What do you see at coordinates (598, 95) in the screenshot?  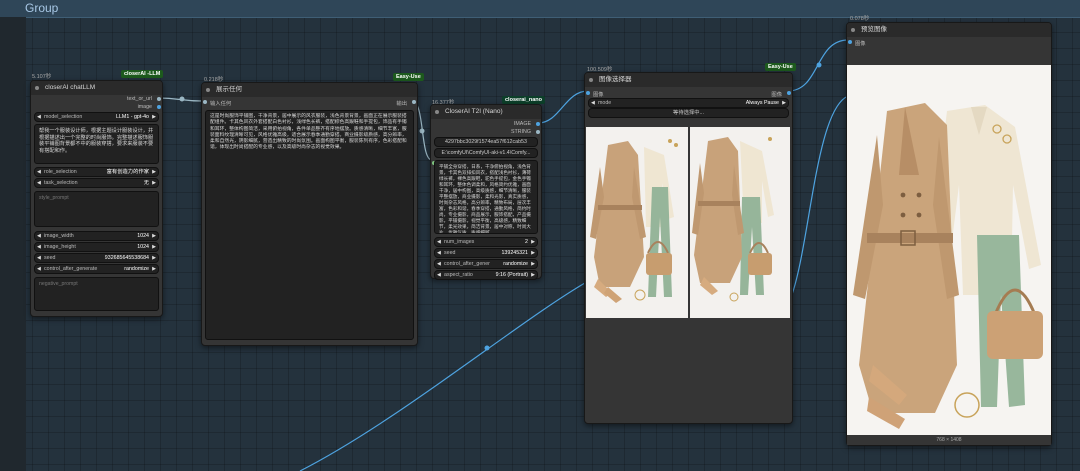 I see `selector-input-label: 图像` at bounding box center [598, 95].